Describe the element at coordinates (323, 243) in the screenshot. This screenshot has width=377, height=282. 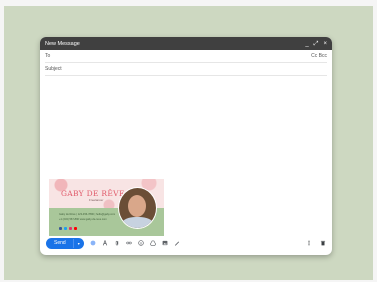
I see `discard-icon` at that location.